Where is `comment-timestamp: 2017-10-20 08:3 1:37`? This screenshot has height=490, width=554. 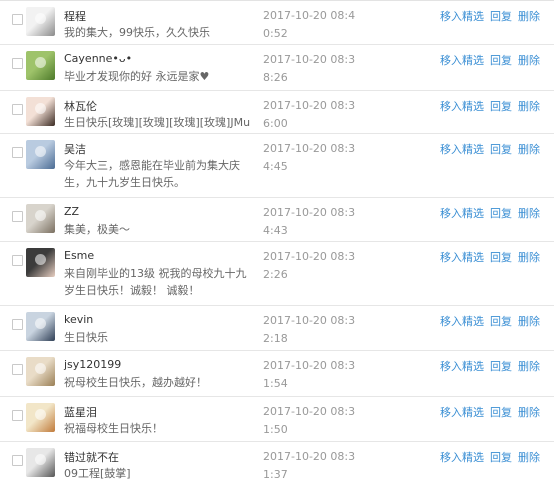 comment-timestamp: 2017-10-20 08:3 1:37 is located at coordinates (309, 465).